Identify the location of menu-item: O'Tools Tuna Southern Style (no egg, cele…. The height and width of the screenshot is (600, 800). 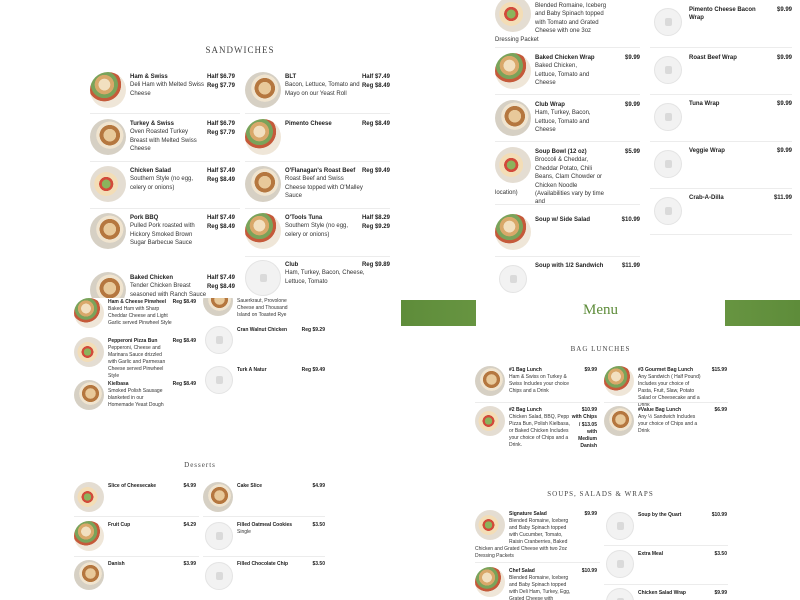
(324, 226).